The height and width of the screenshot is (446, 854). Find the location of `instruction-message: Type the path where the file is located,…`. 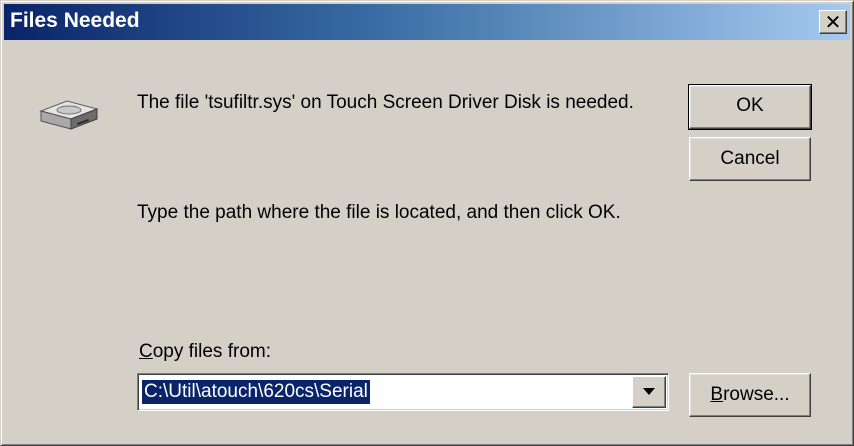

instruction-message: Type the path where the file is located,… is located at coordinates (379, 212).